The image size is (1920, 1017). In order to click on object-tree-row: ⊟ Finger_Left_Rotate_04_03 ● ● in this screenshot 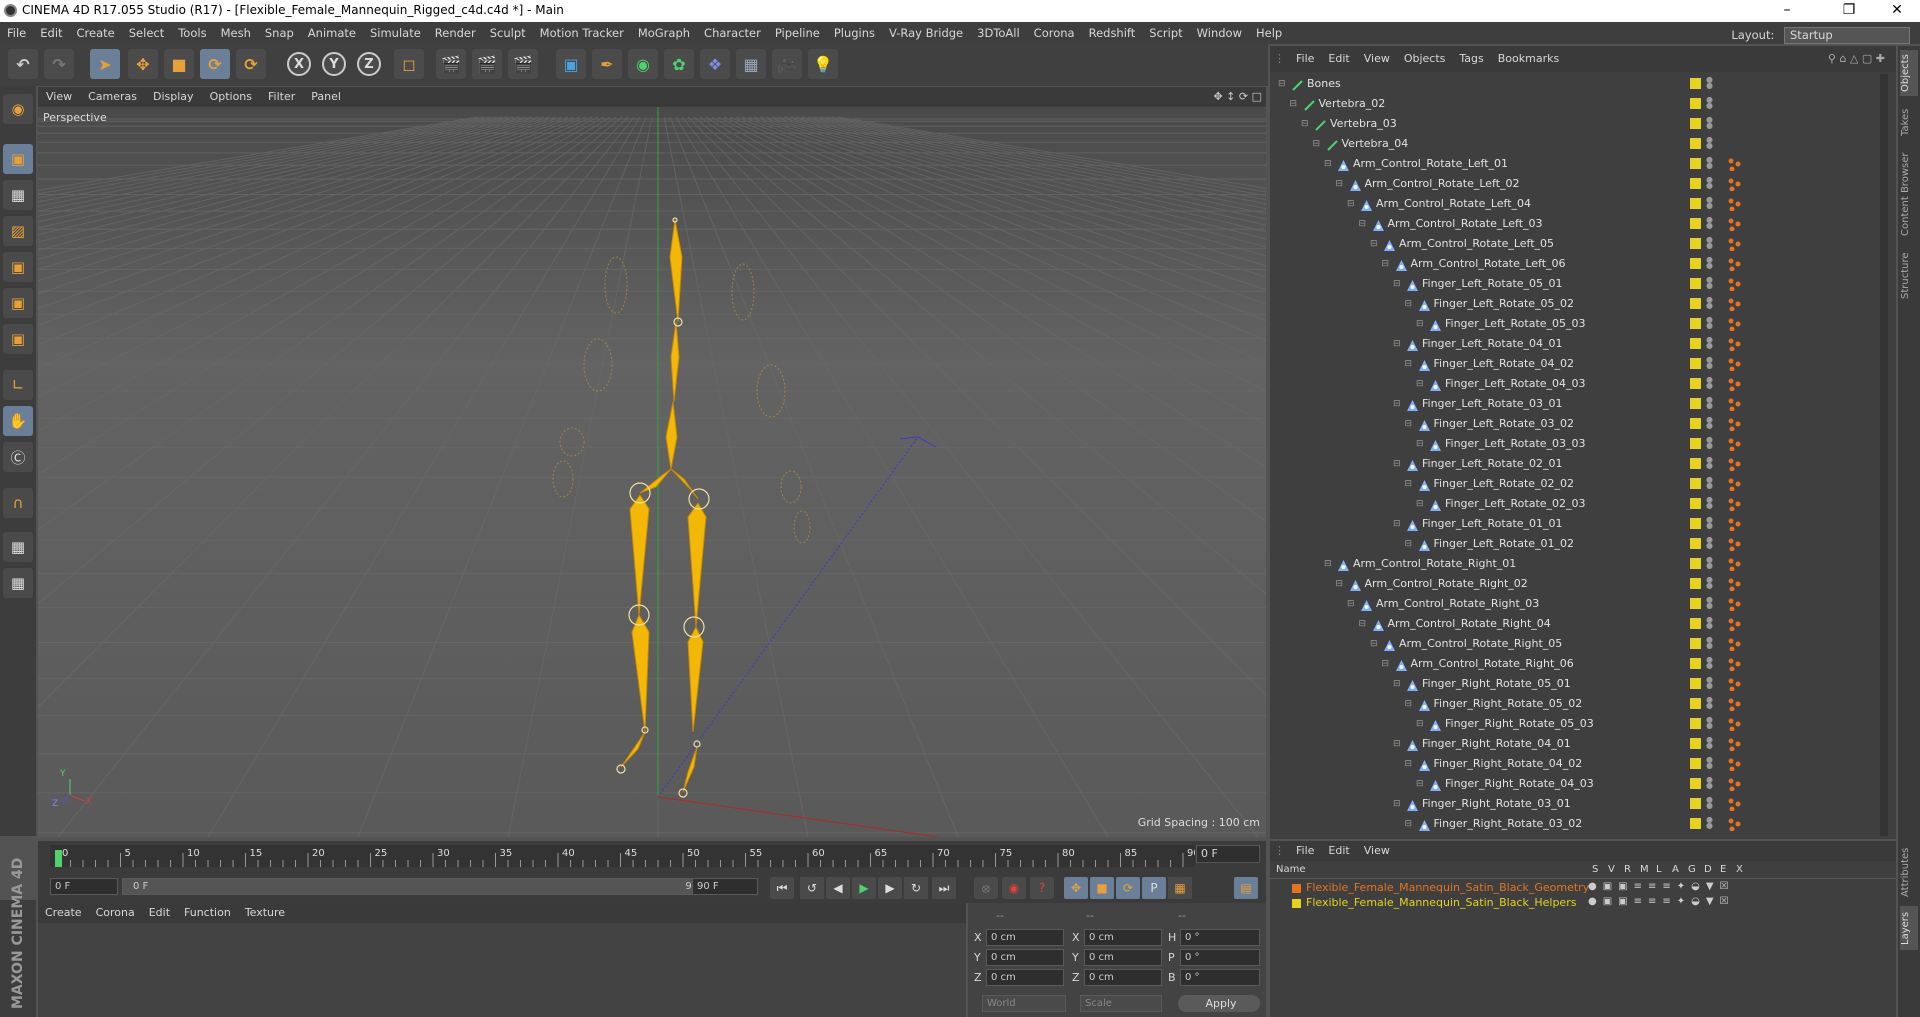, I will do `click(1578, 384)`.